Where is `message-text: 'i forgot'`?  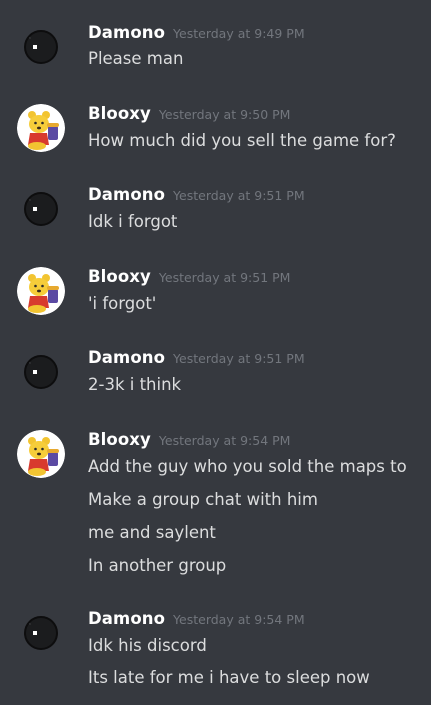
message-text: 'i forgot' is located at coordinates (122, 303).